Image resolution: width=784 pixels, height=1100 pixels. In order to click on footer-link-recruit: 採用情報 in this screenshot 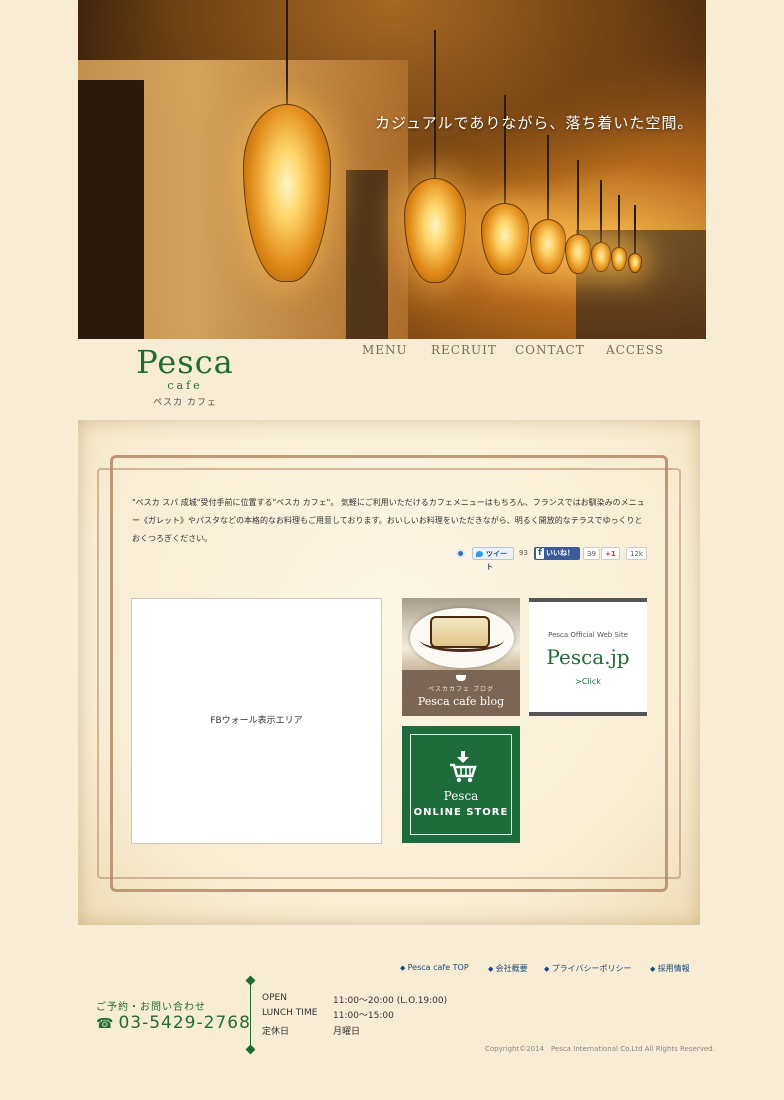, I will do `click(670, 968)`.